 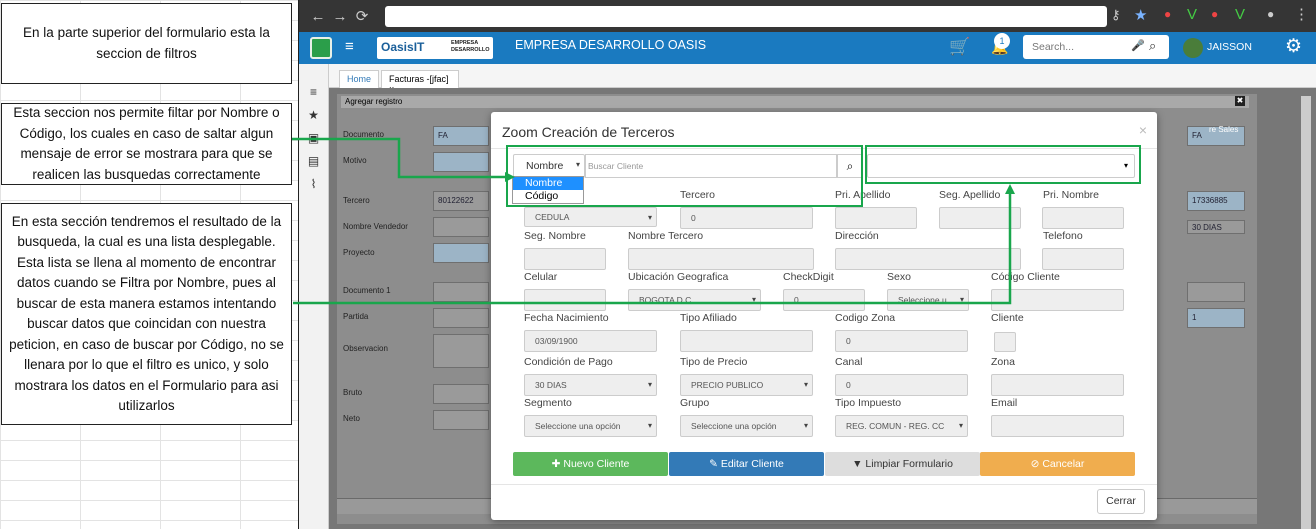 What do you see at coordinates (652, 249) in the screenshot?
I see `arrow-to-result` at bounding box center [652, 249].